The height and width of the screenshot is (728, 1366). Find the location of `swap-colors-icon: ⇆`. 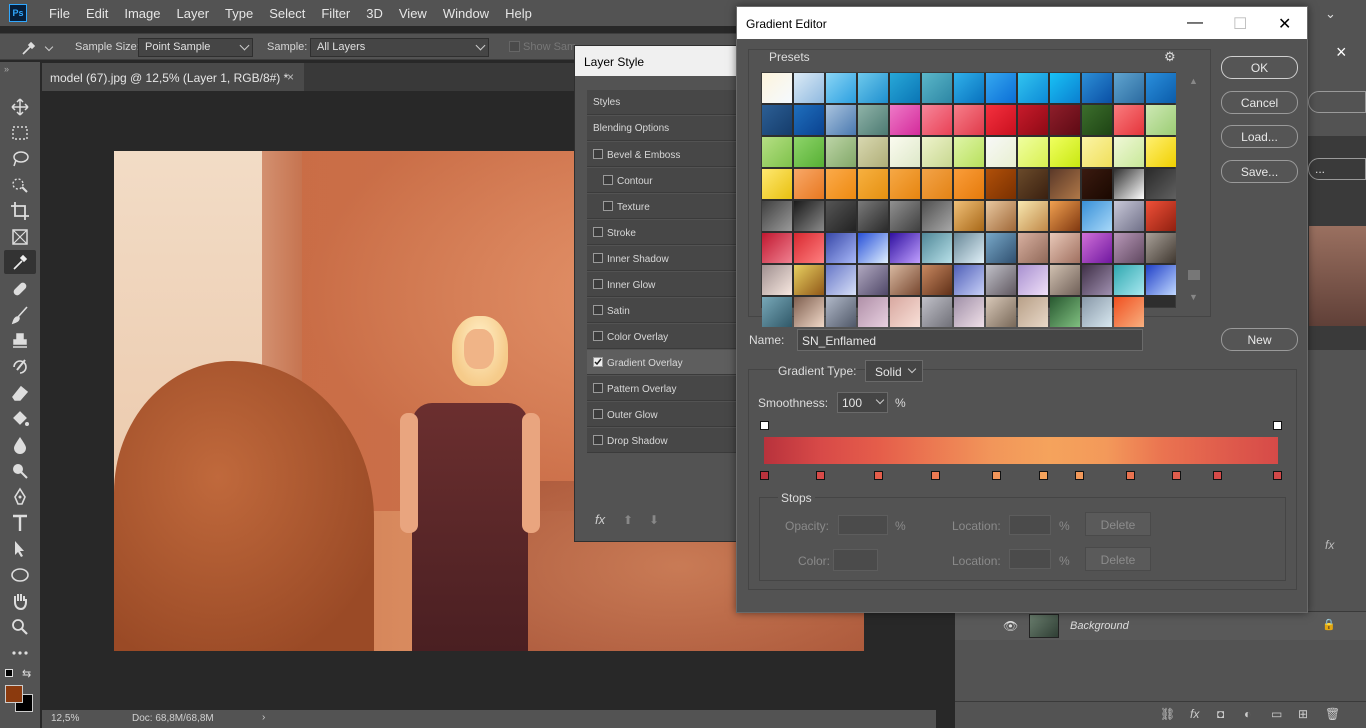

swap-colors-icon: ⇆ is located at coordinates (26, 673).